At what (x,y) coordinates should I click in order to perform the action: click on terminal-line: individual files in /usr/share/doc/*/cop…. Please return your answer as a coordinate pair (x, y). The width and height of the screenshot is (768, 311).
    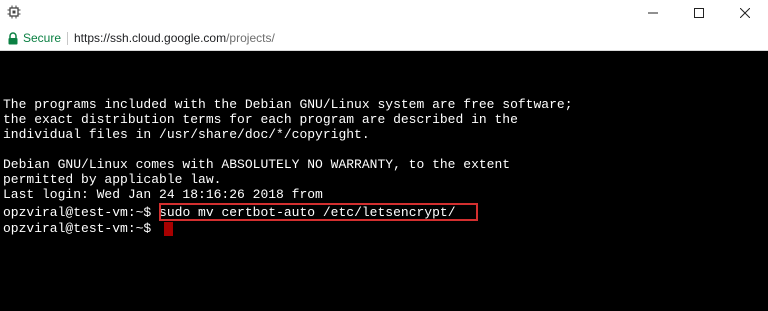
    Looking at the image, I should click on (186, 134).